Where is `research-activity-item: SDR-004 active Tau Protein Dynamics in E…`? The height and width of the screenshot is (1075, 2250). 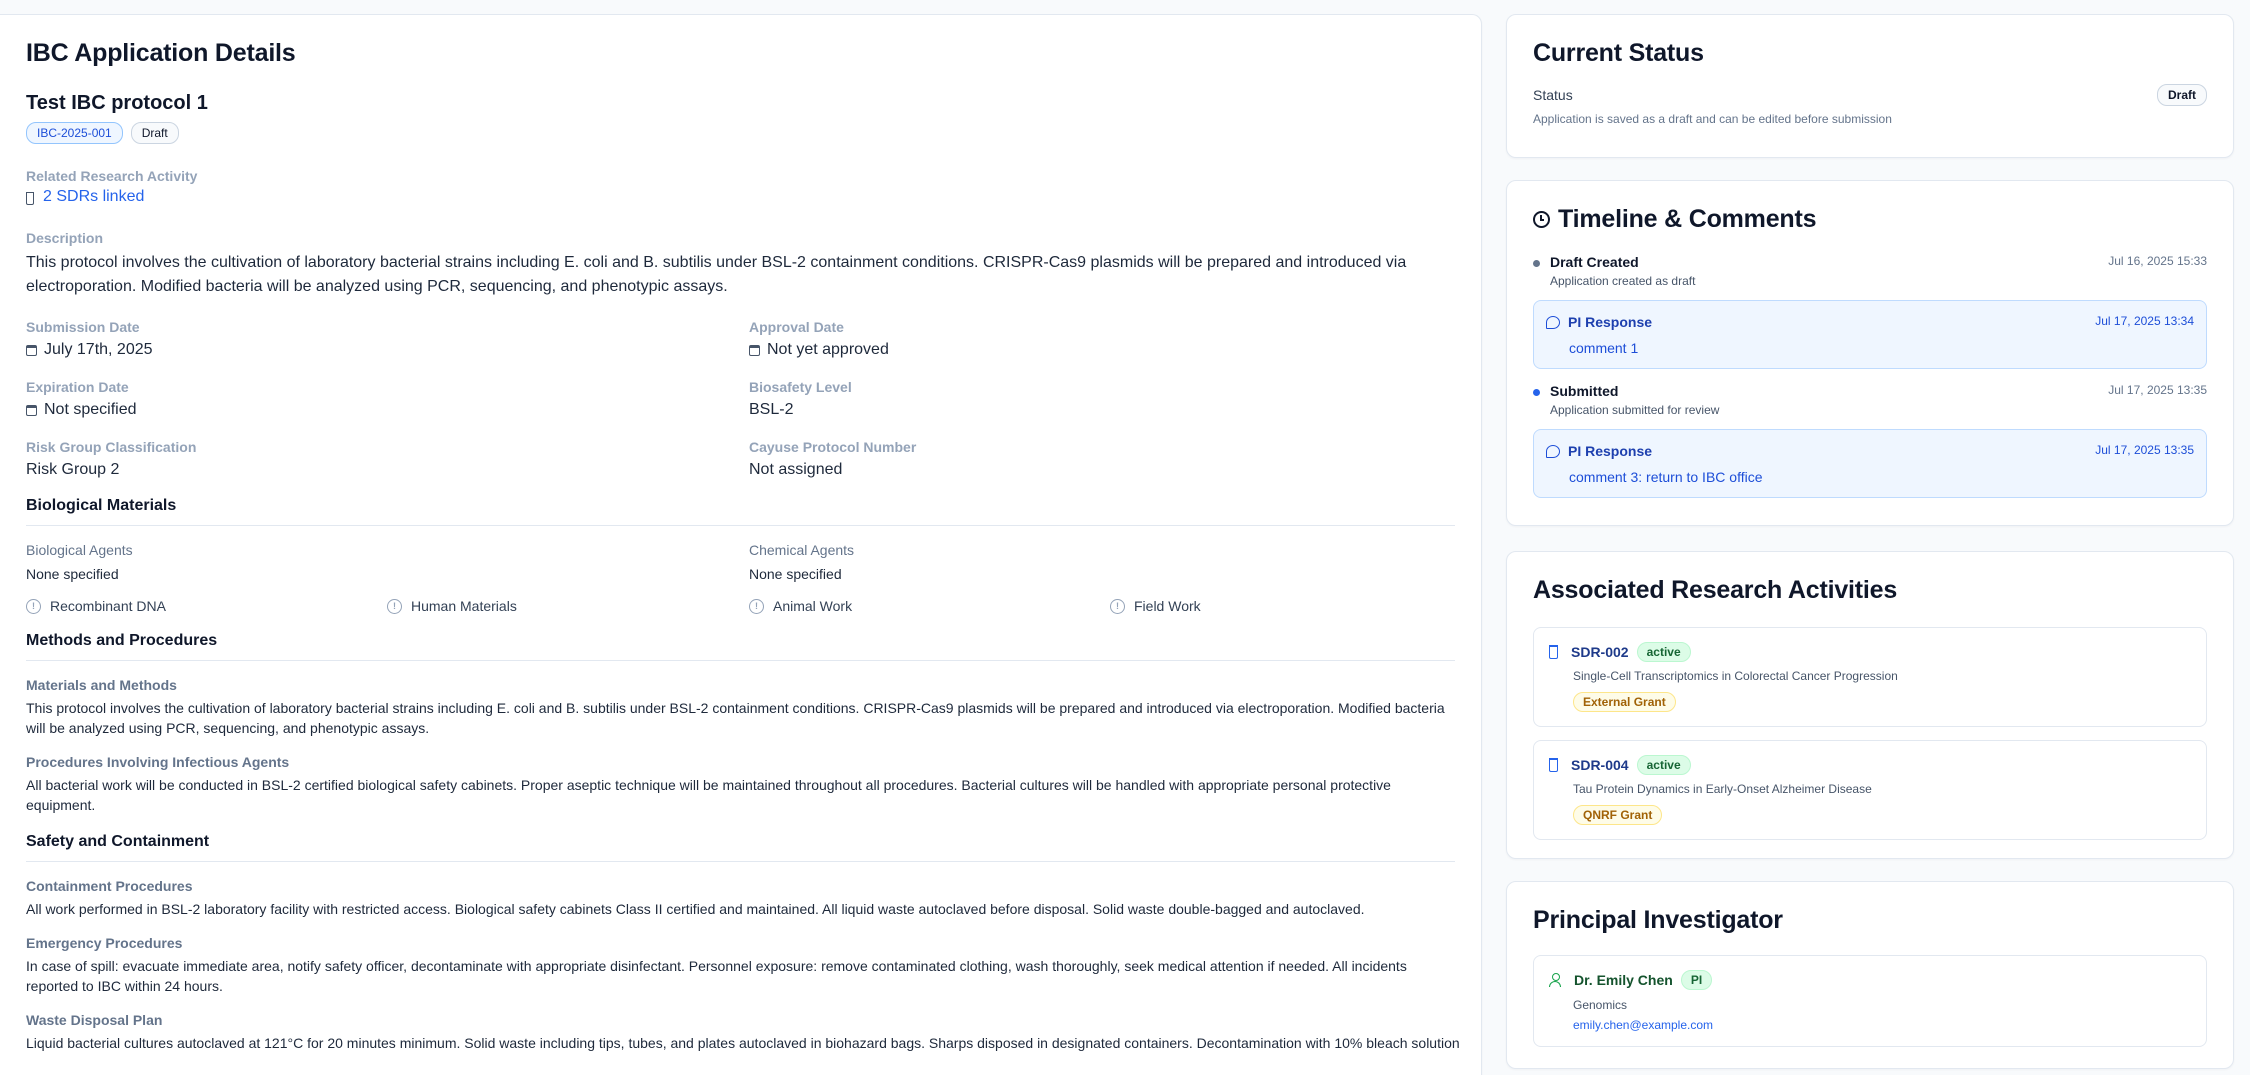 research-activity-item: SDR-004 active Tau Protein Dynamics in E… is located at coordinates (1870, 790).